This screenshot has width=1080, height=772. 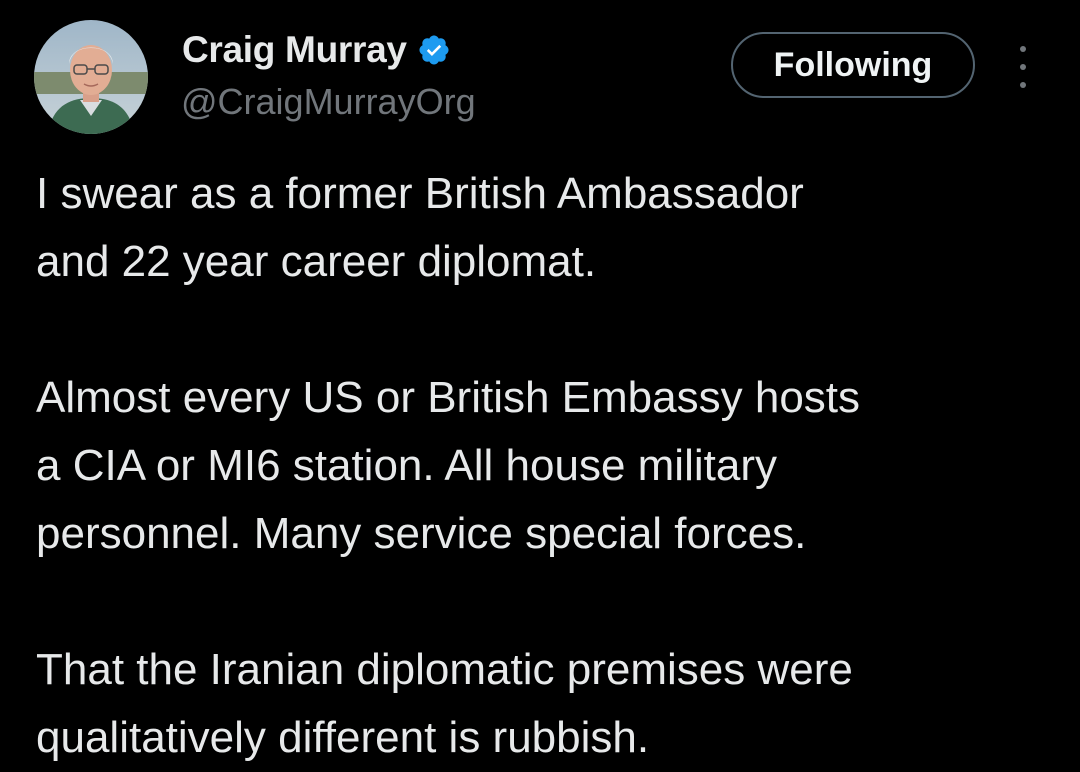 I want to click on author-name-row: Craig Murray, so click(x=316, y=50).